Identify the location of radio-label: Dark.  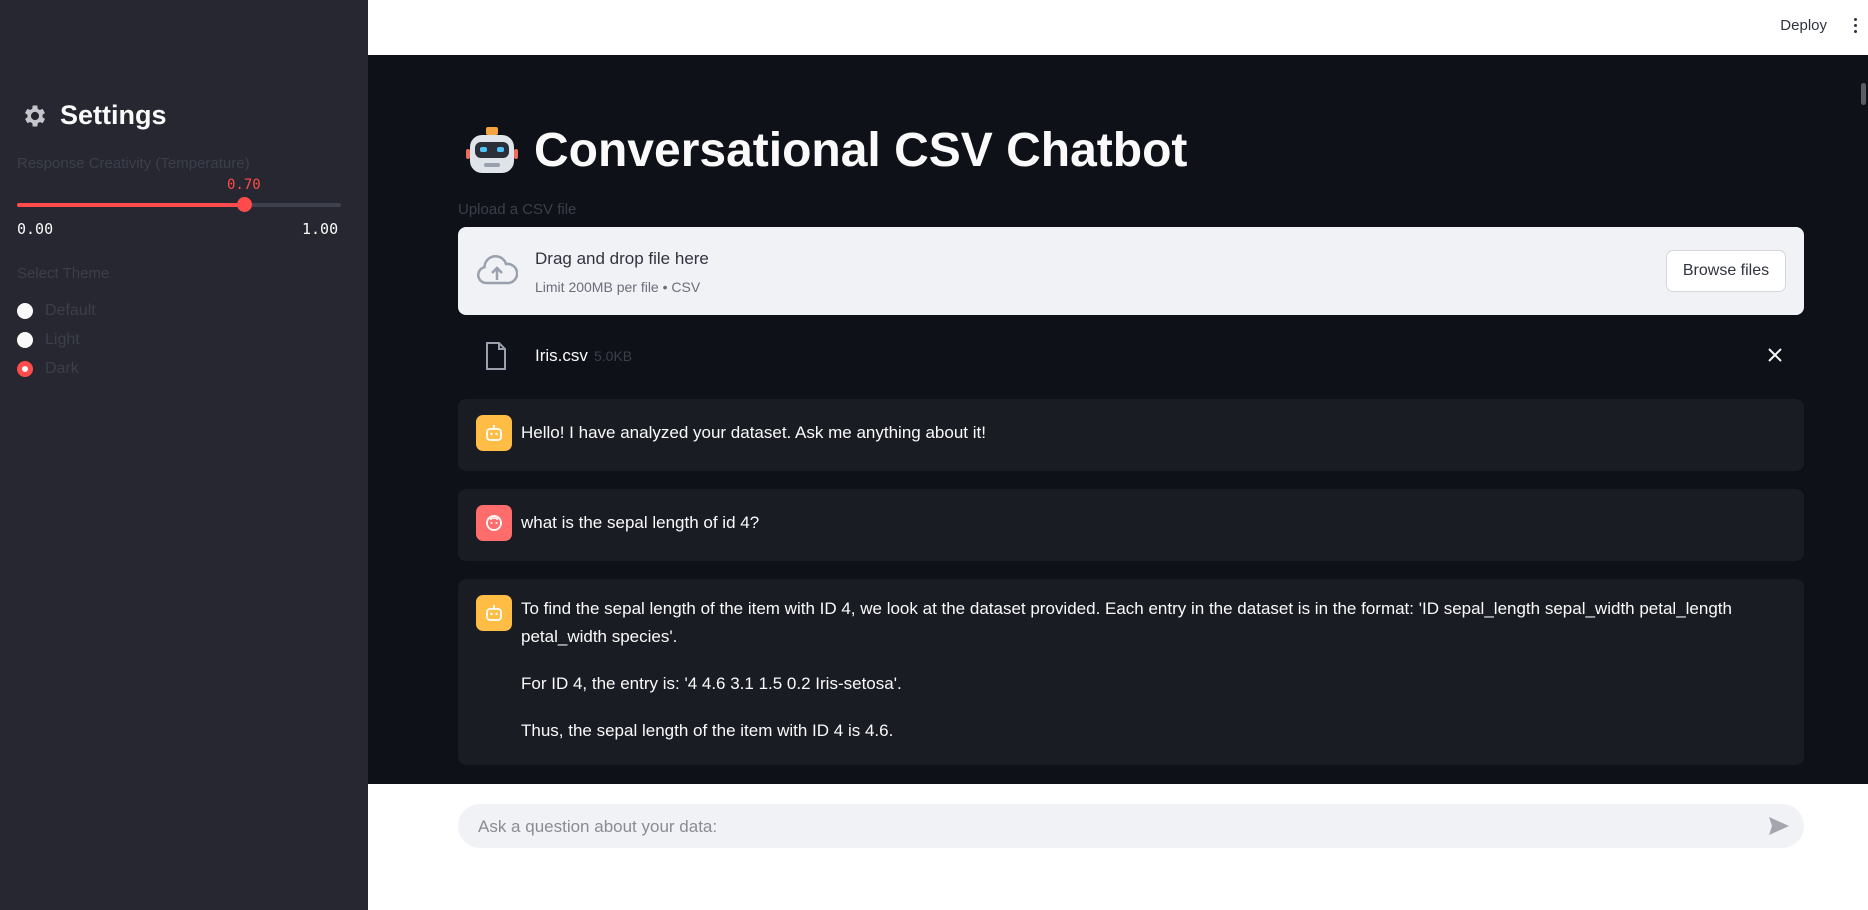
(62, 368).